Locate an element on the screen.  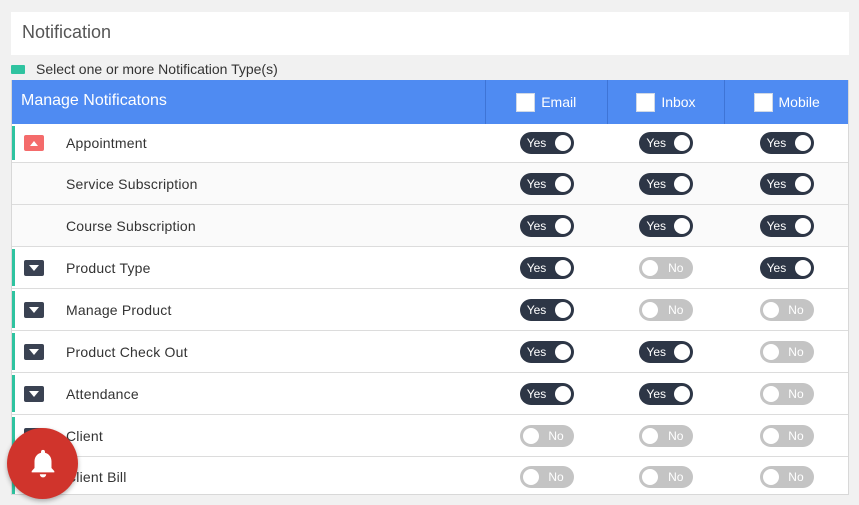
chevron-up-icon is located at coordinates (34, 143).